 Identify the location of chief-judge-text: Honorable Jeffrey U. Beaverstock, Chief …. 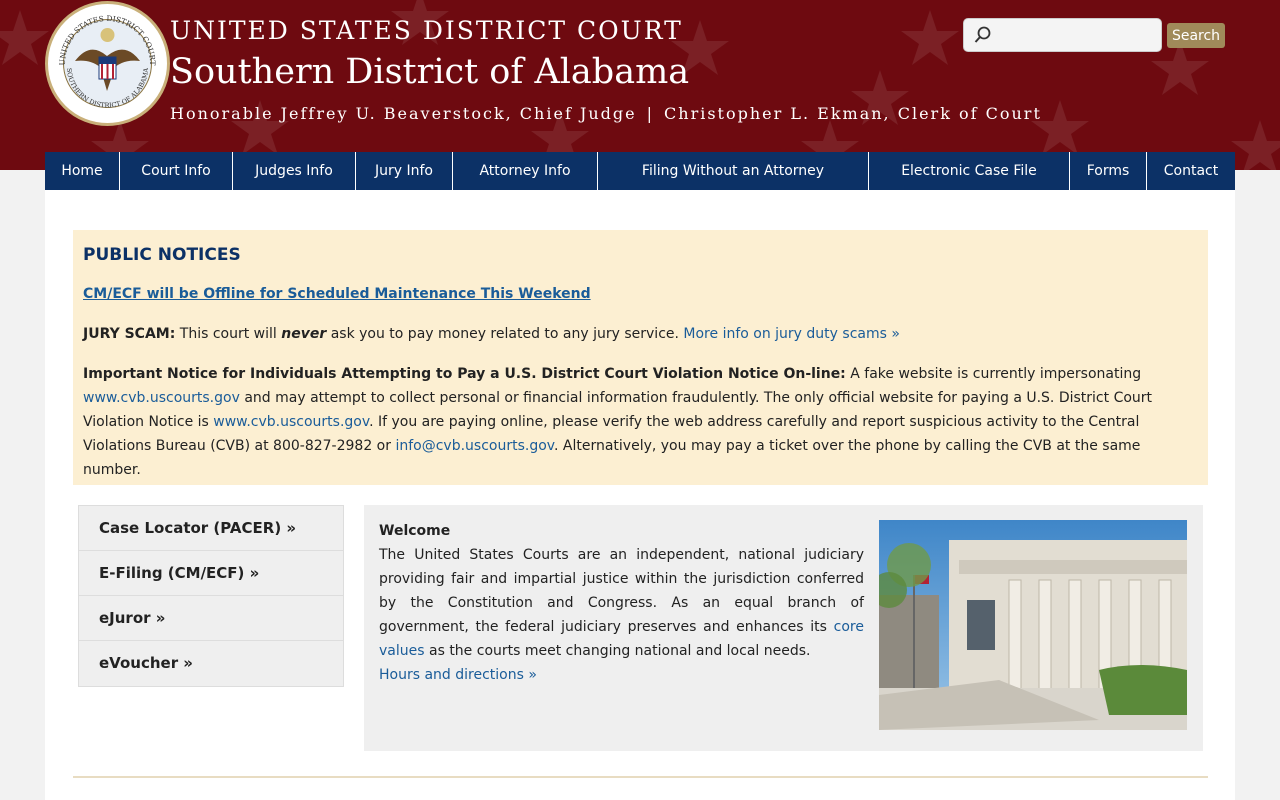
(403, 113).